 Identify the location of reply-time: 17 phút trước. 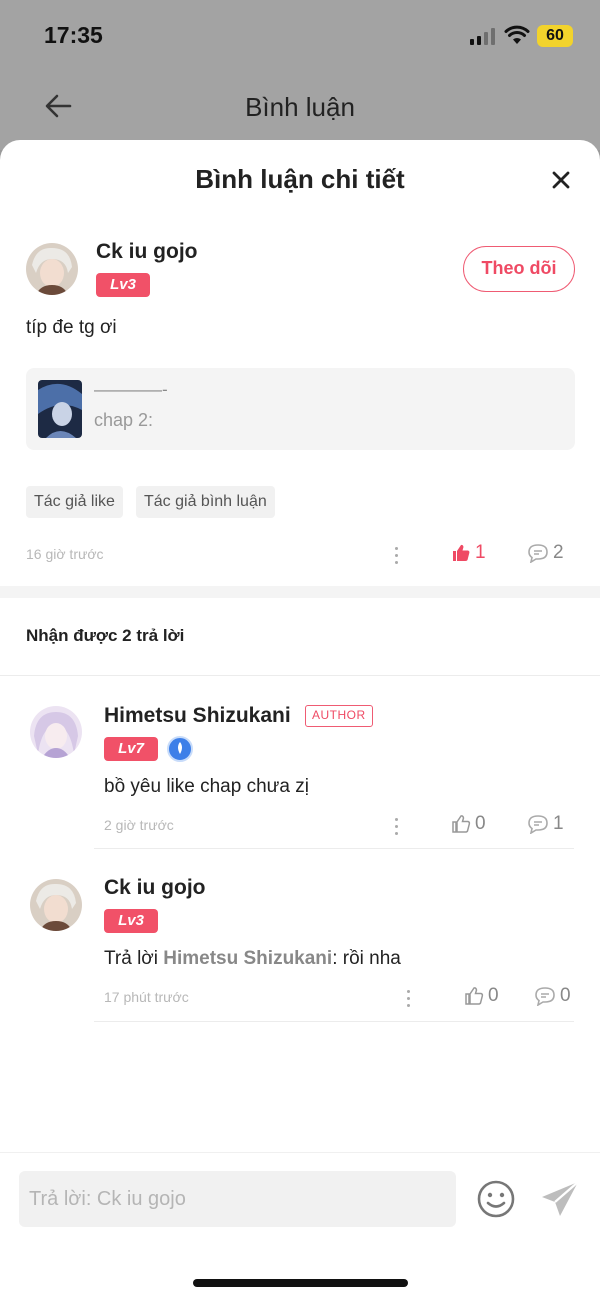
(146, 997).